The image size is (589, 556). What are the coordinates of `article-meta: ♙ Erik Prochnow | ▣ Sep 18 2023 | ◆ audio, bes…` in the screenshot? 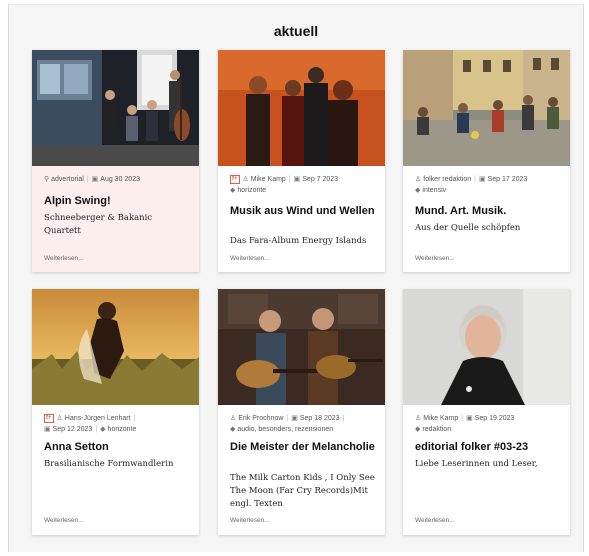 It's located at (303, 424).